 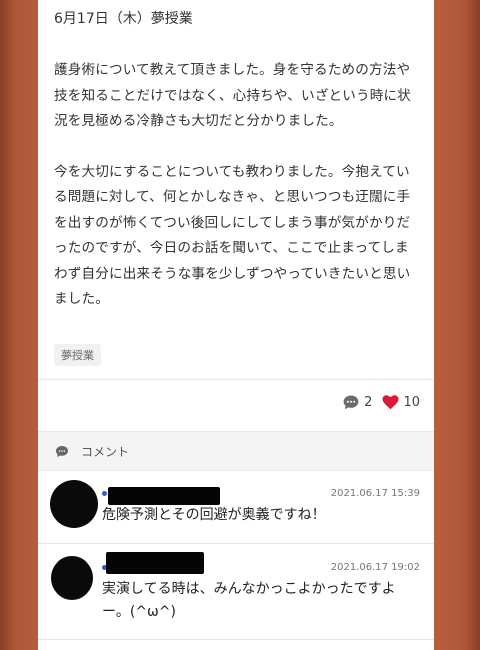 I want to click on post-tag: 夢授業, so click(x=77, y=355).